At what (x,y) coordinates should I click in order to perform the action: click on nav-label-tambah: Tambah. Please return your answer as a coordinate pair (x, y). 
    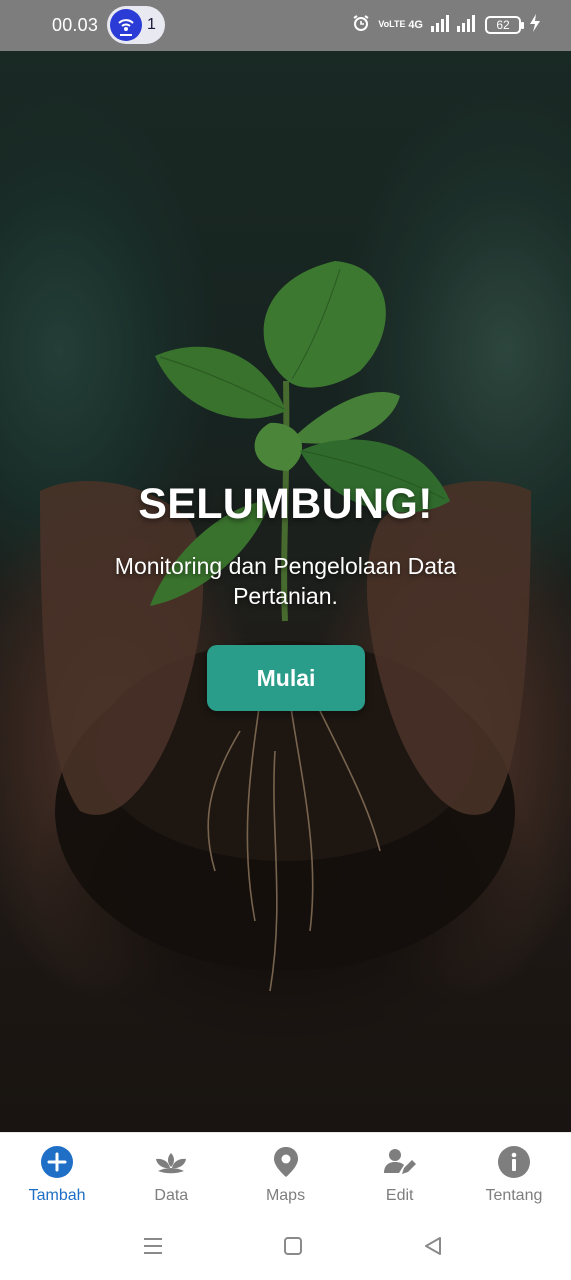
    Looking at the image, I should click on (57, 1195).